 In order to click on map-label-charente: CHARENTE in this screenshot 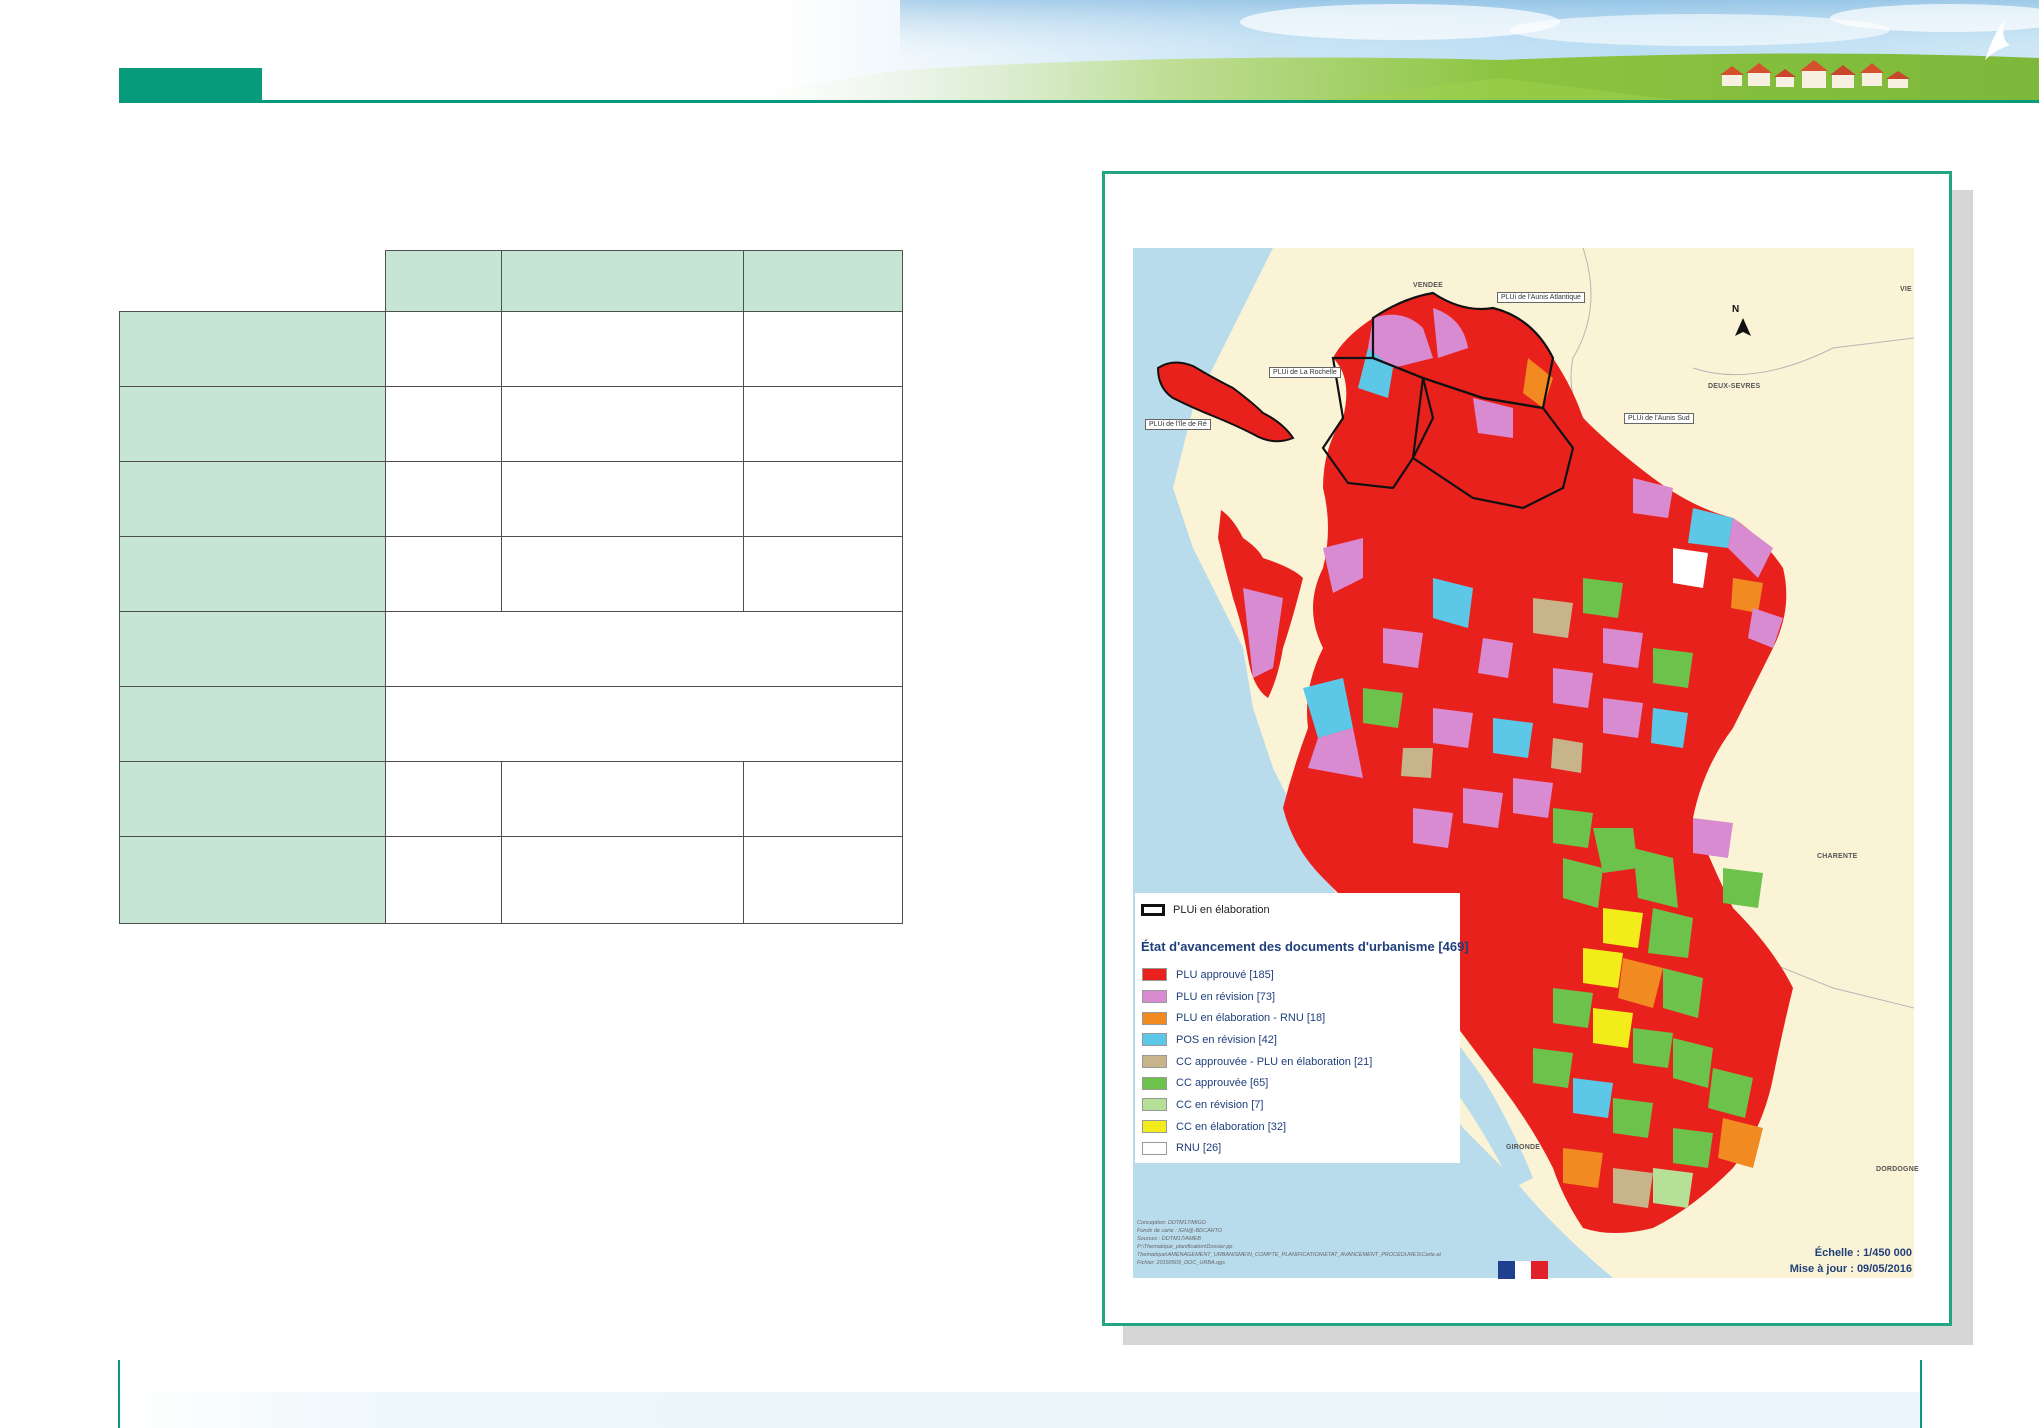, I will do `click(1837, 856)`.